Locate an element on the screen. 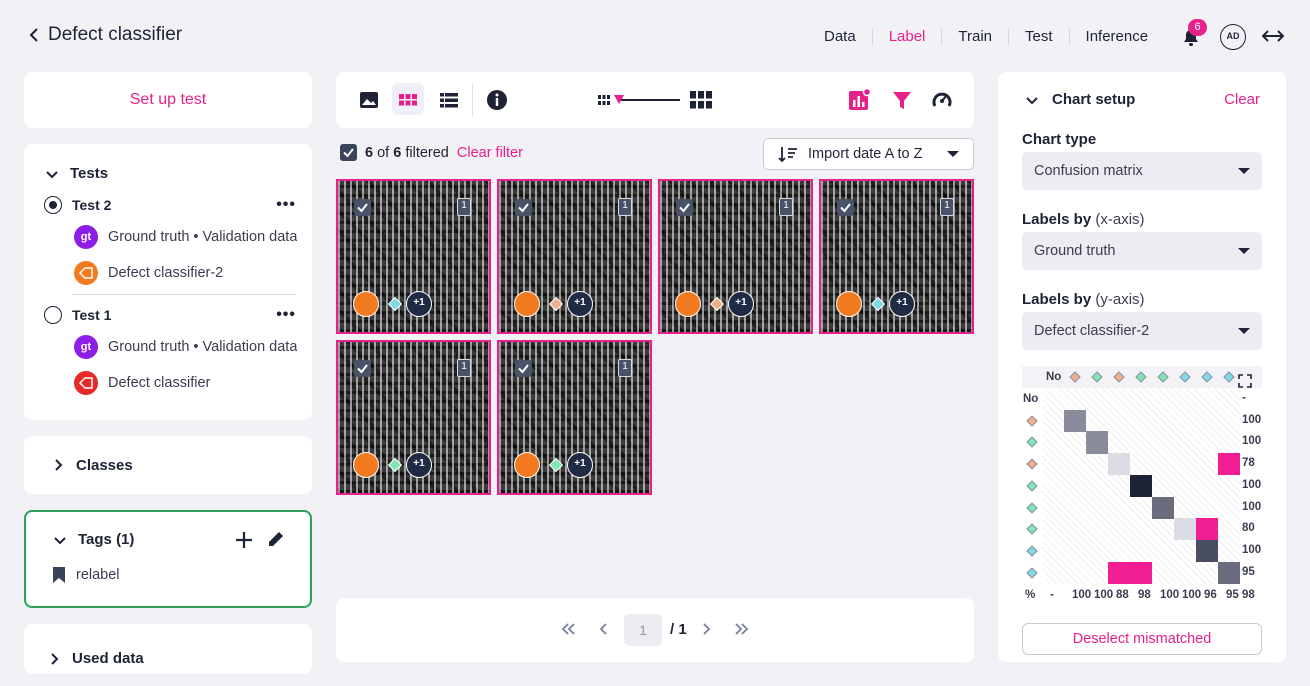  main-nav: Data Label Train Test Inference is located at coordinates (986, 36).